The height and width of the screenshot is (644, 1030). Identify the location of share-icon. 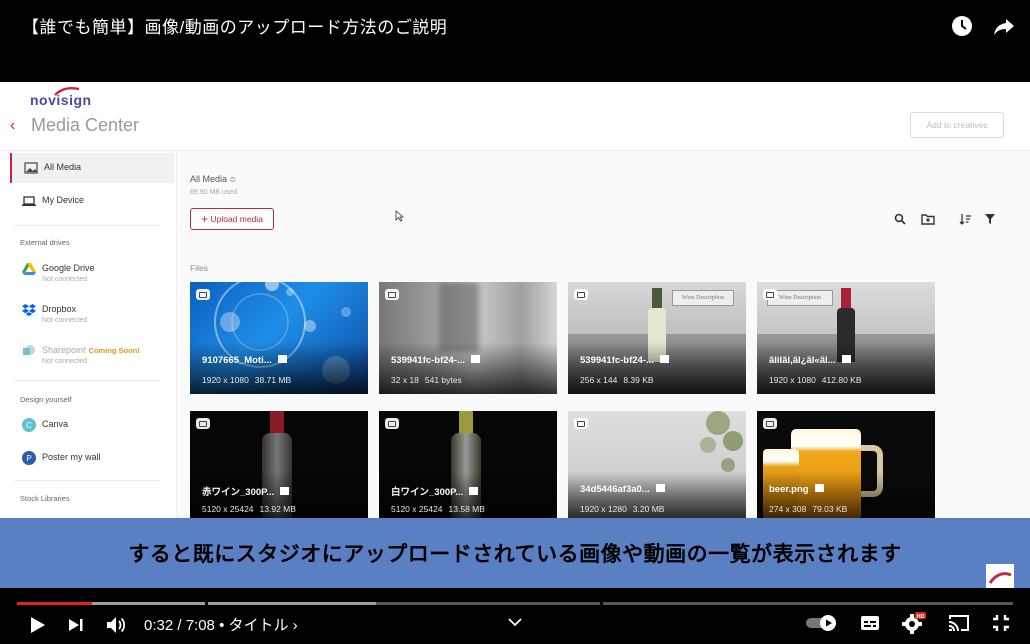
(1004, 26).